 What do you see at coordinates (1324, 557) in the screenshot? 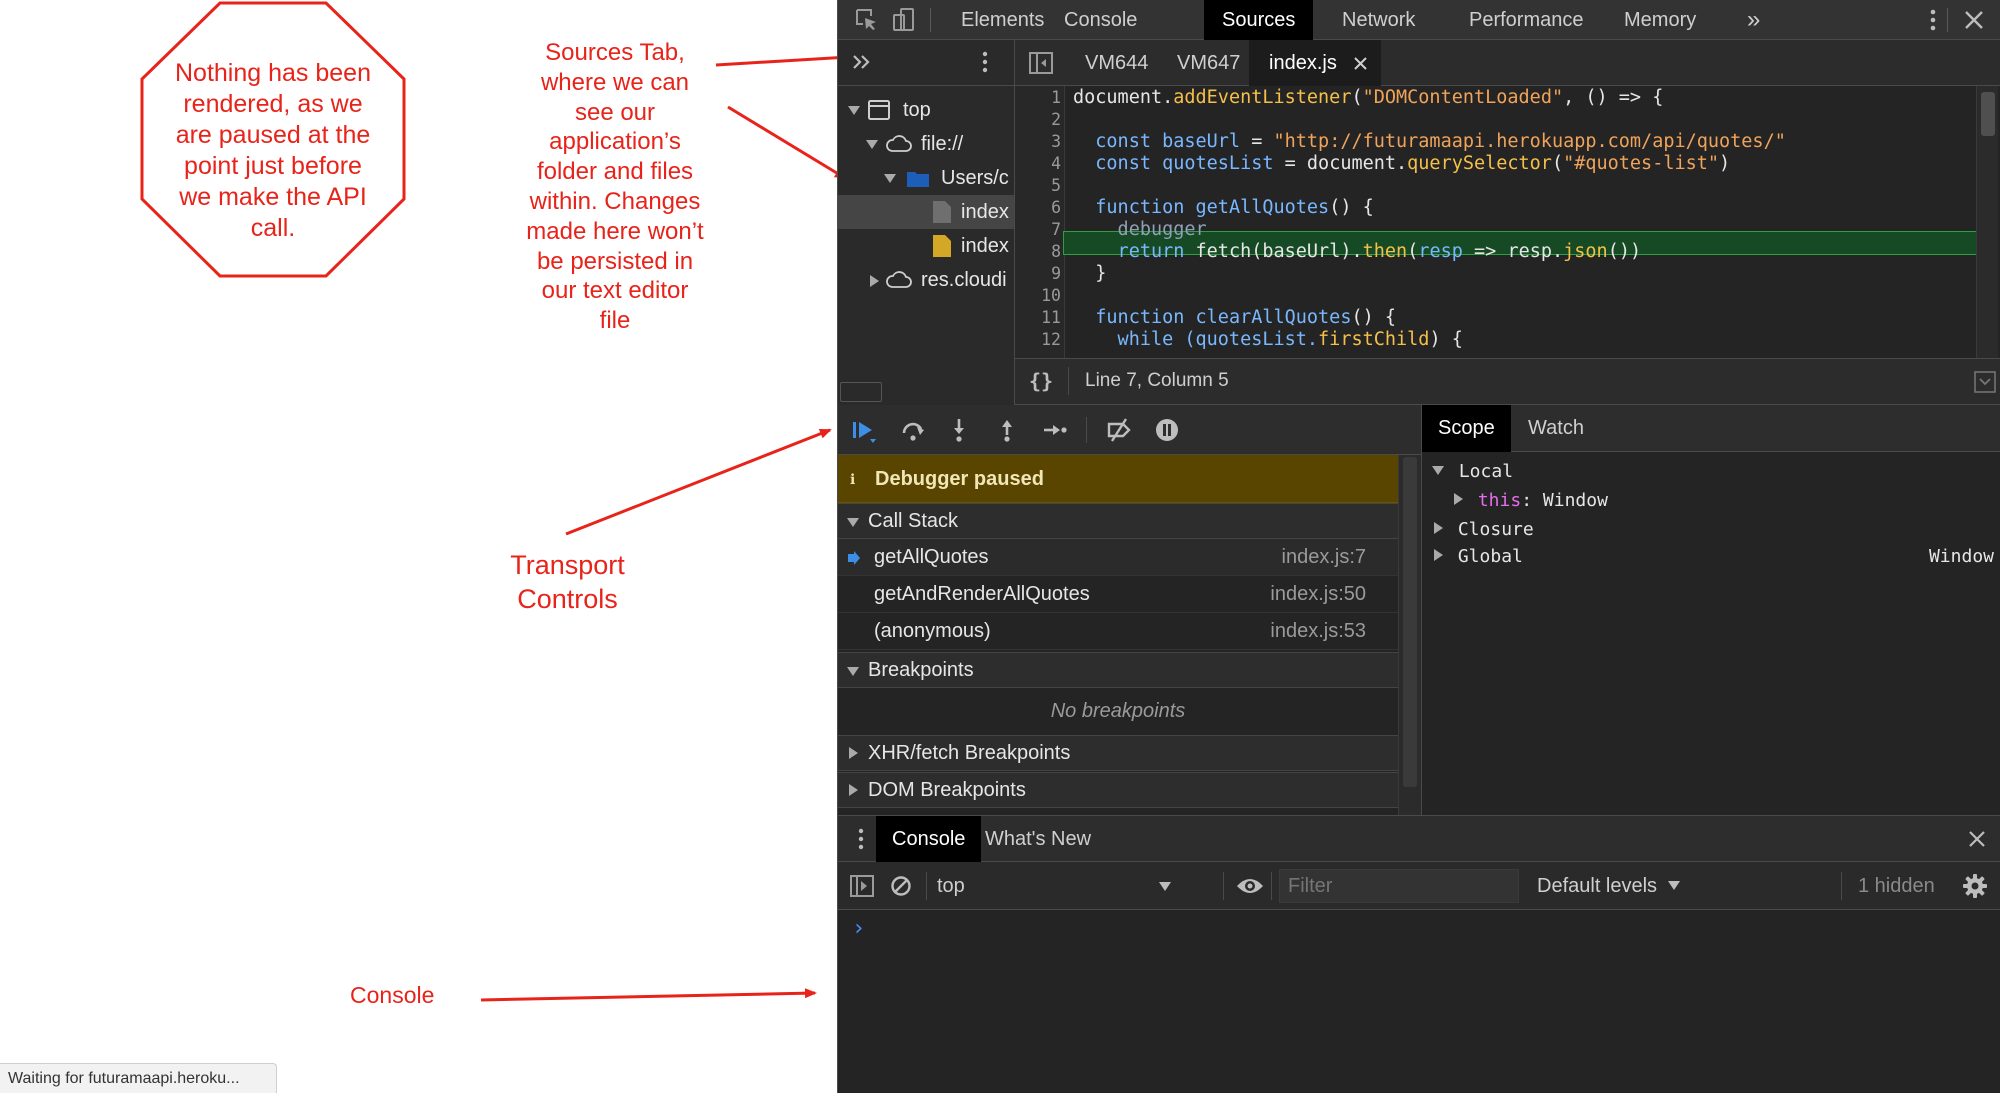
I see `frame-location: index.js:7` at bounding box center [1324, 557].